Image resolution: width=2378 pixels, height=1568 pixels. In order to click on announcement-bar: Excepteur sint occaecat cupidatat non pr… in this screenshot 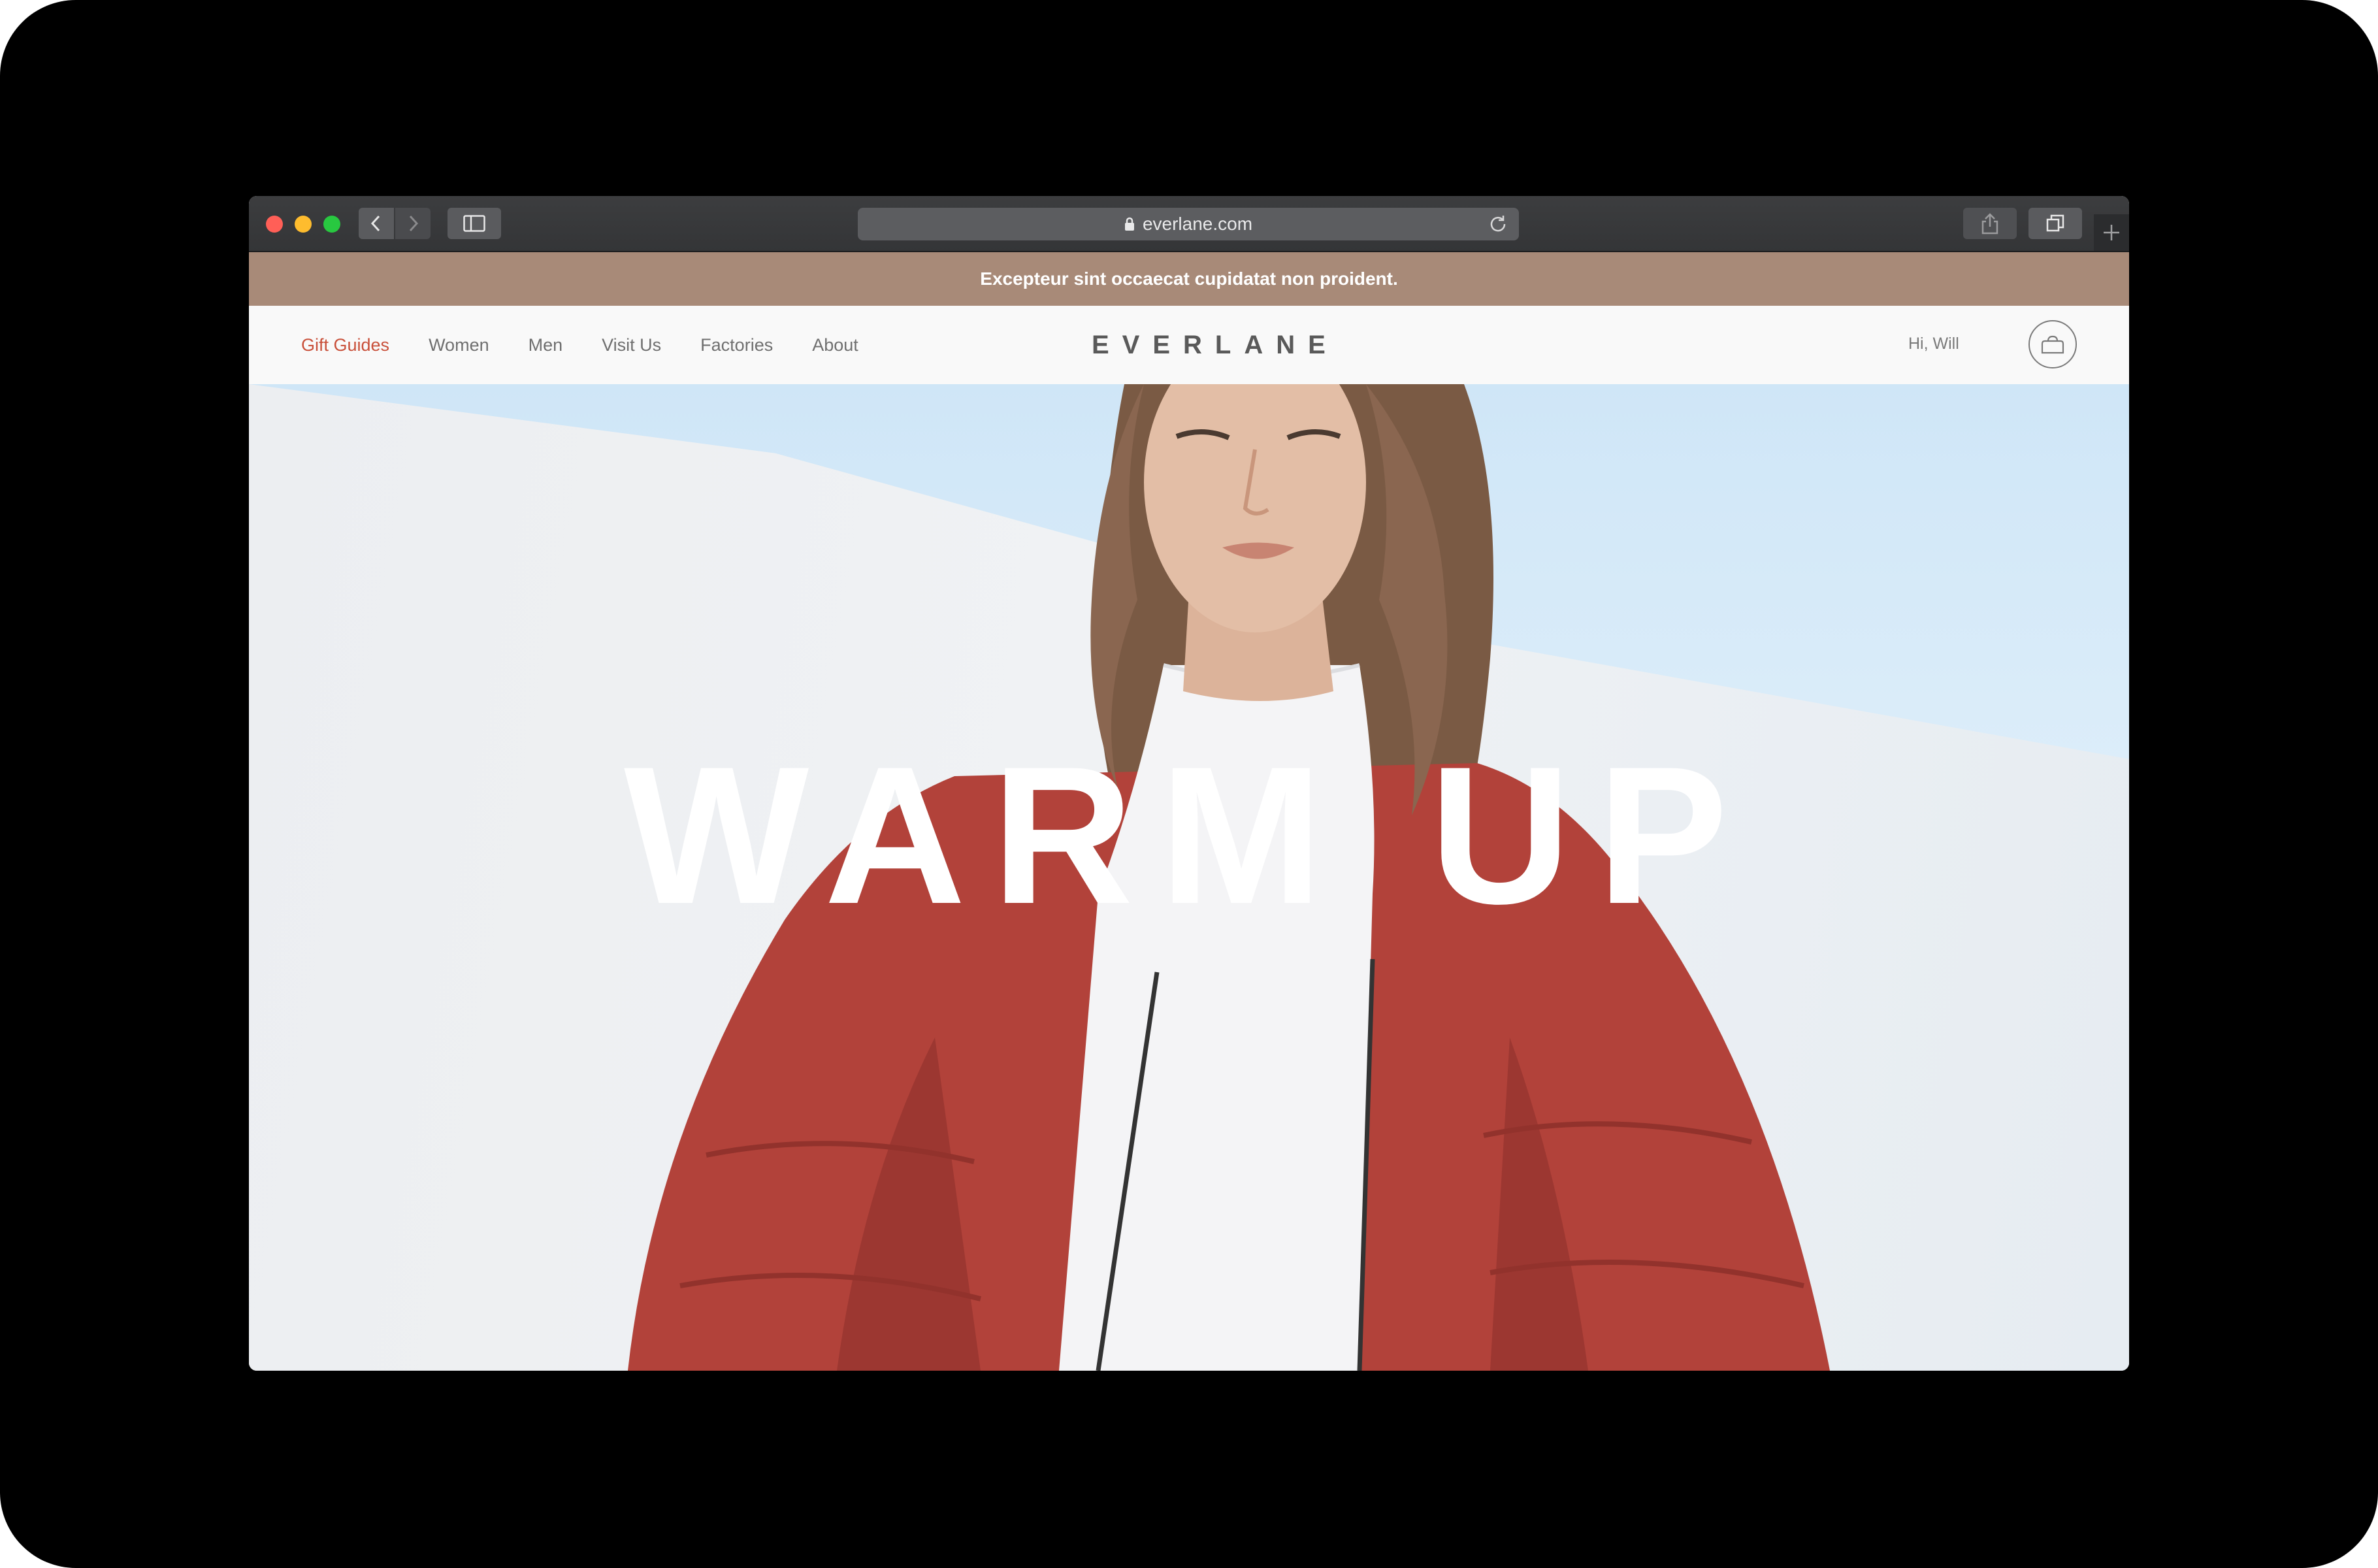, I will do `click(1189, 279)`.